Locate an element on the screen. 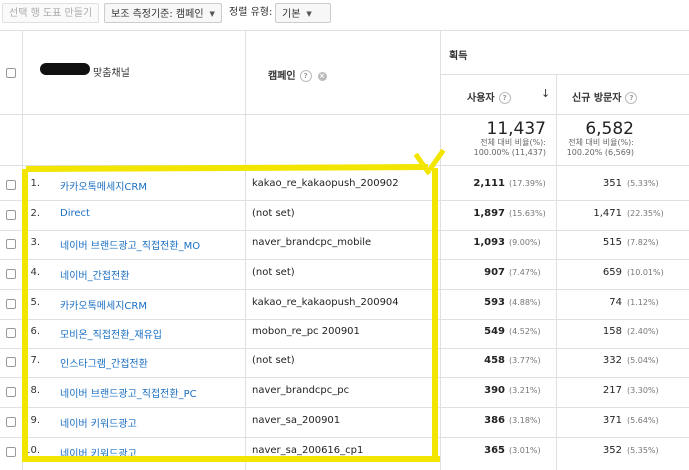  header-channel: 맞춤채널 is located at coordinates (111, 71).